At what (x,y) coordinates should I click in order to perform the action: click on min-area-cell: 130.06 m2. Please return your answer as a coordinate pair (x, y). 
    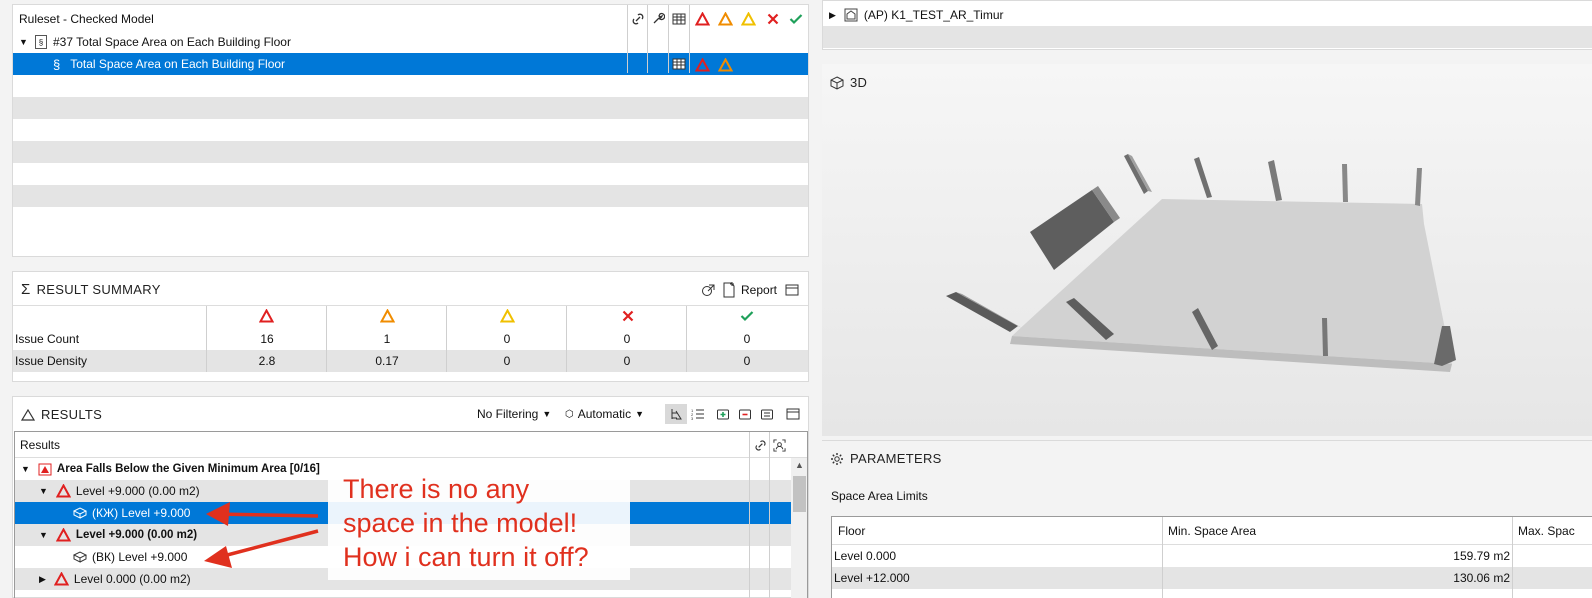
    Looking at the image, I should click on (1481, 578).